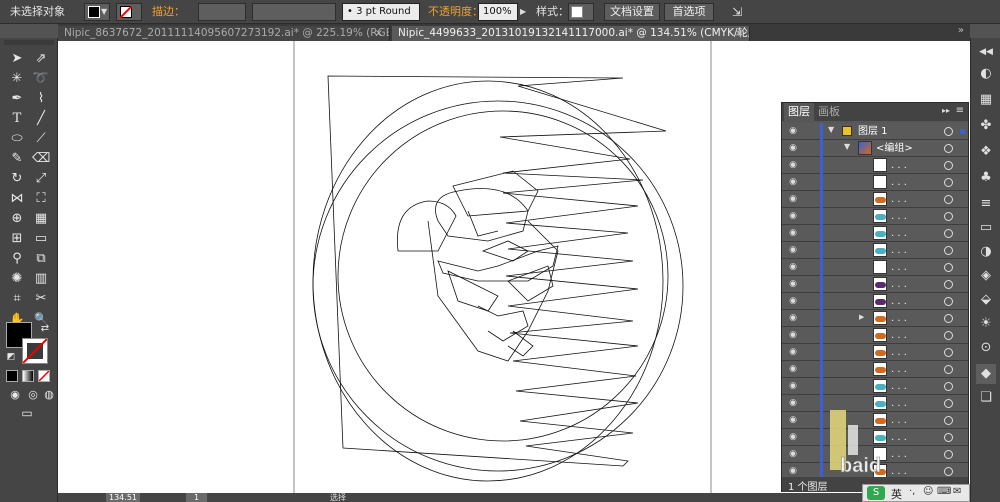 The image size is (1000, 502). Describe the element at coordinates (17, 279) in the screenshot. I see `symbol-sprayer-tool-icon: ✺` at that location.